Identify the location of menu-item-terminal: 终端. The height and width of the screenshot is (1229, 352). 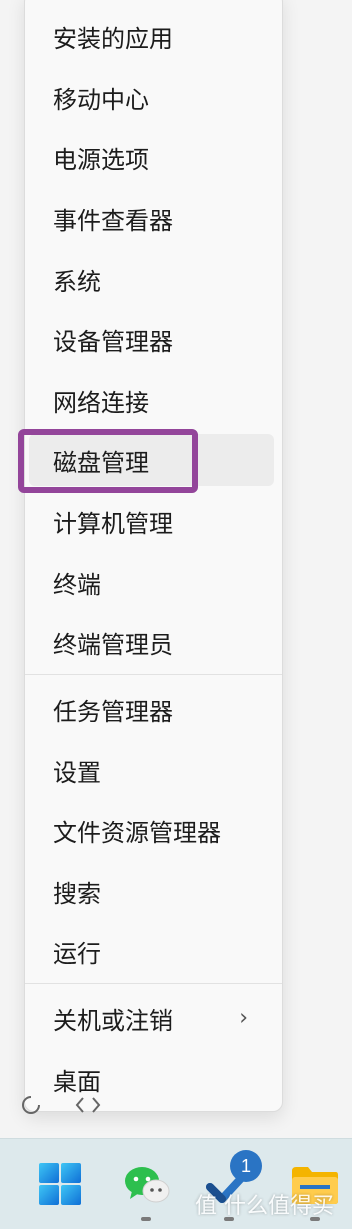
(151, 582).